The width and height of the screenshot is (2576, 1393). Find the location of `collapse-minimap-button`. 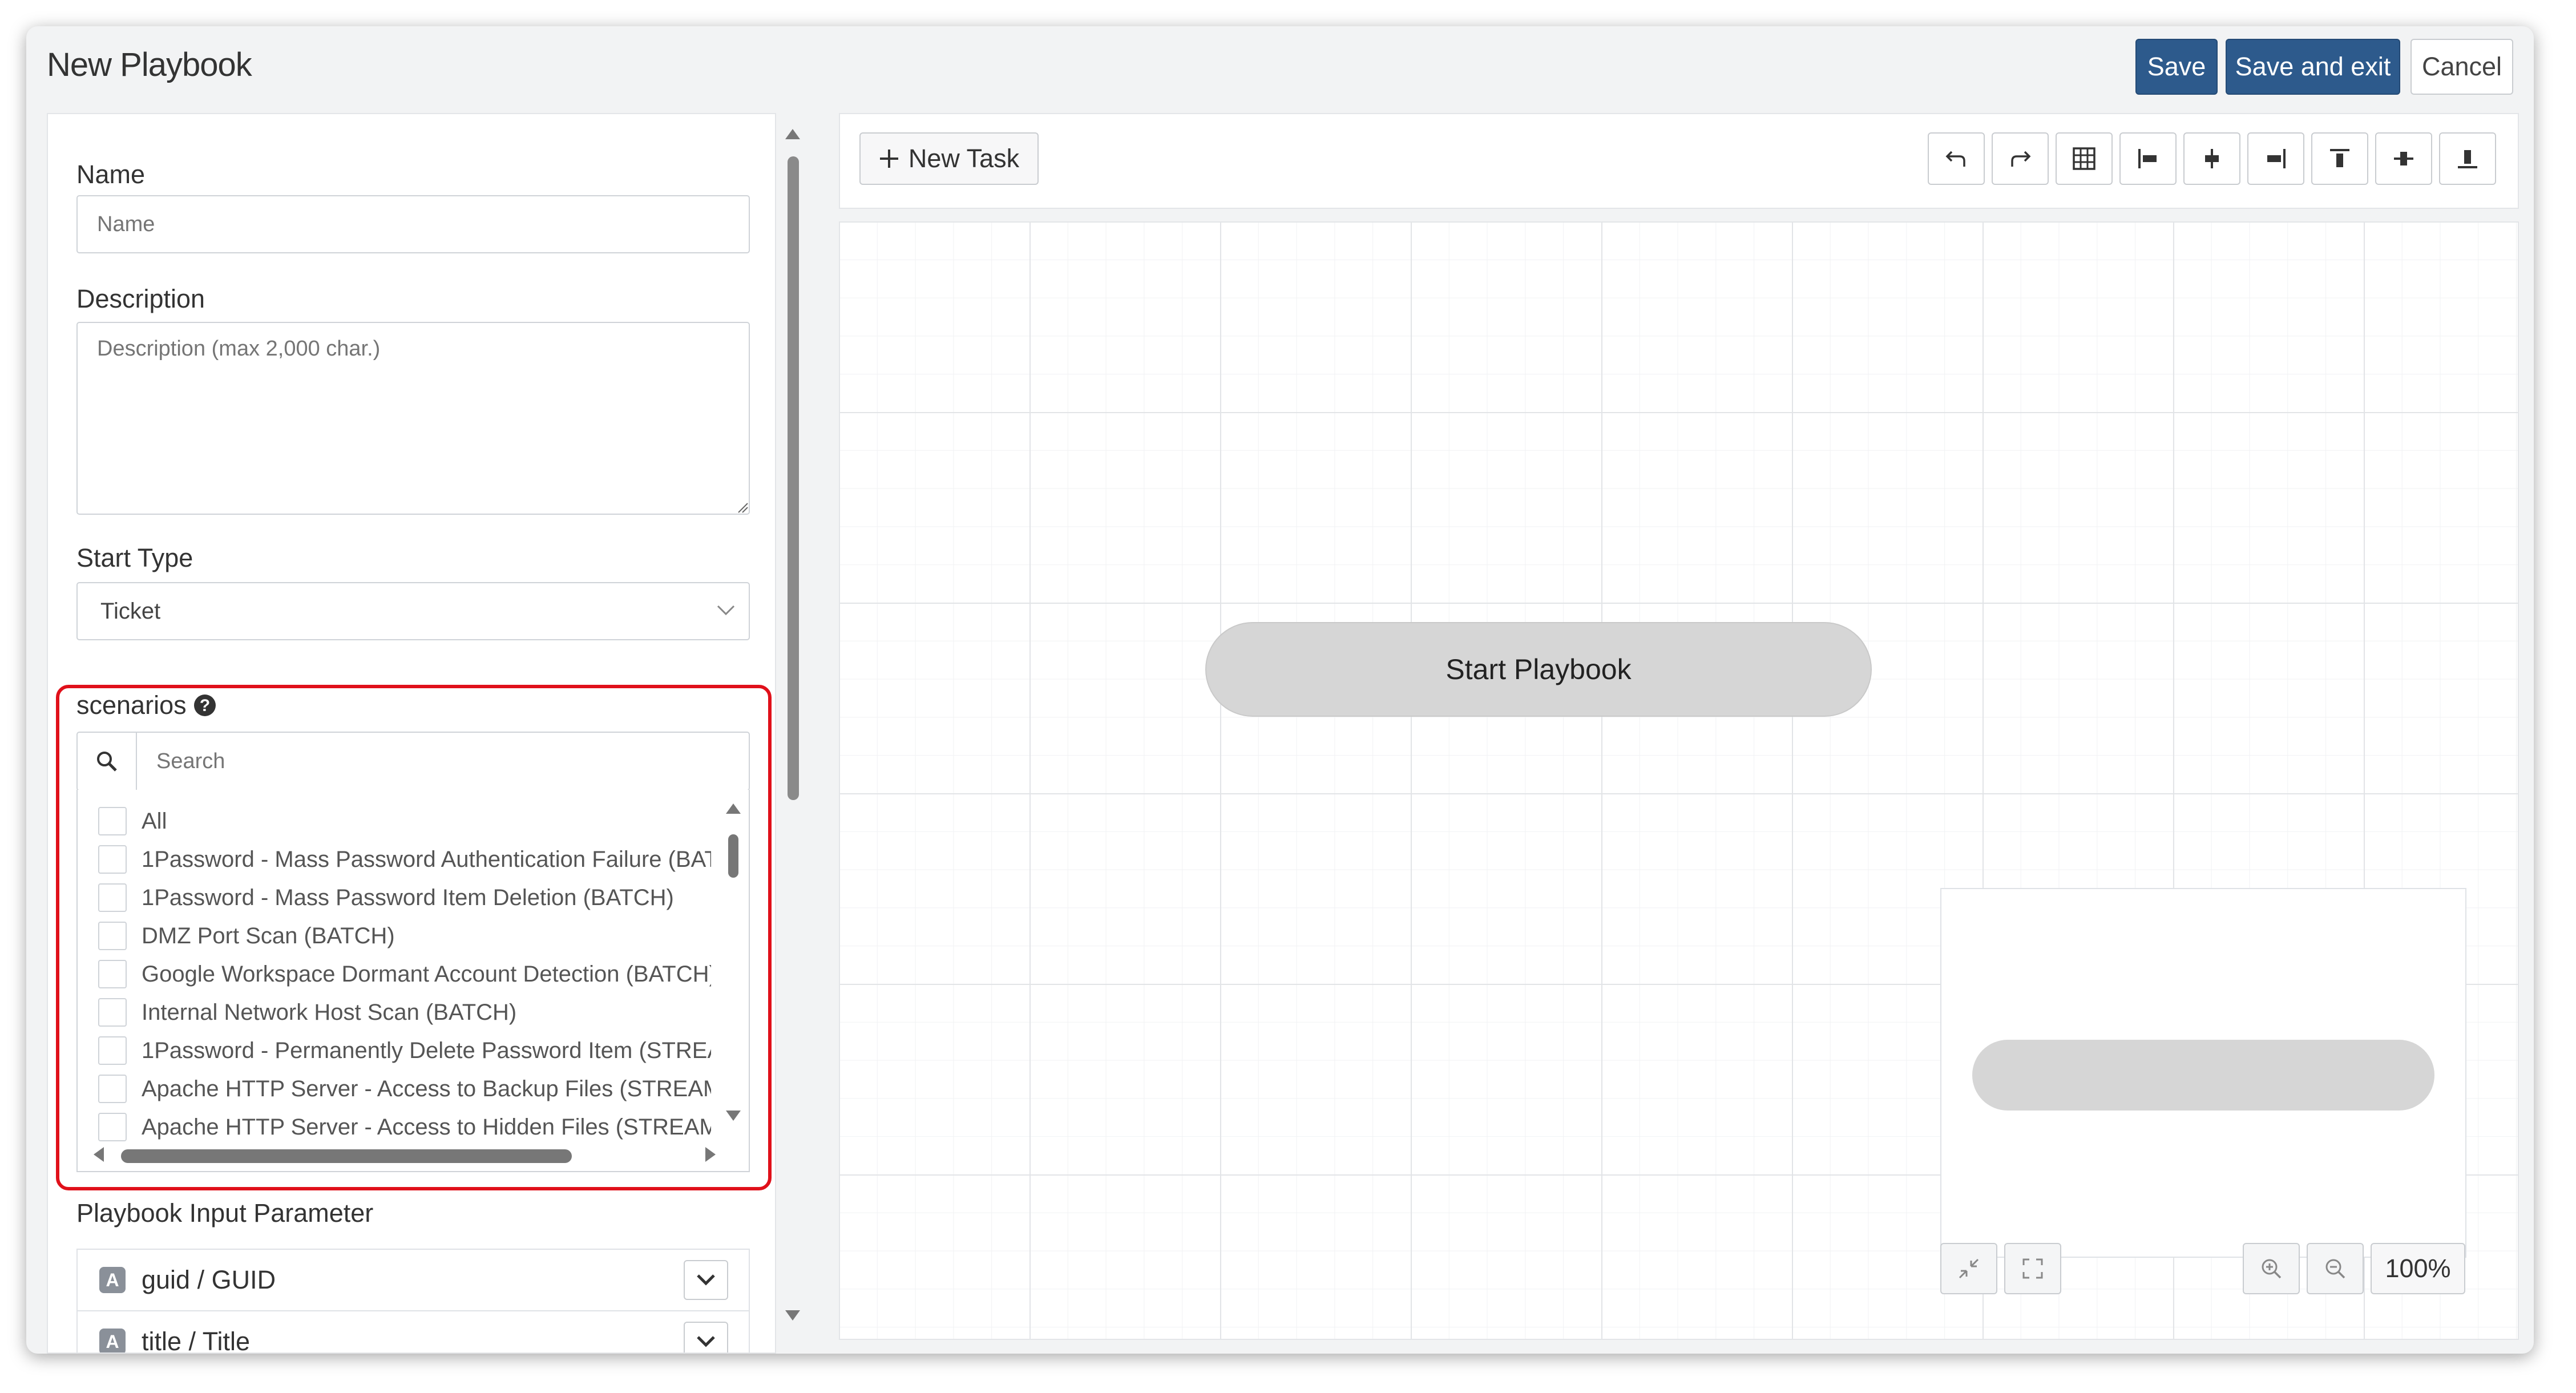

collapse-minimap-button is located at coordinates (1968, 1269).